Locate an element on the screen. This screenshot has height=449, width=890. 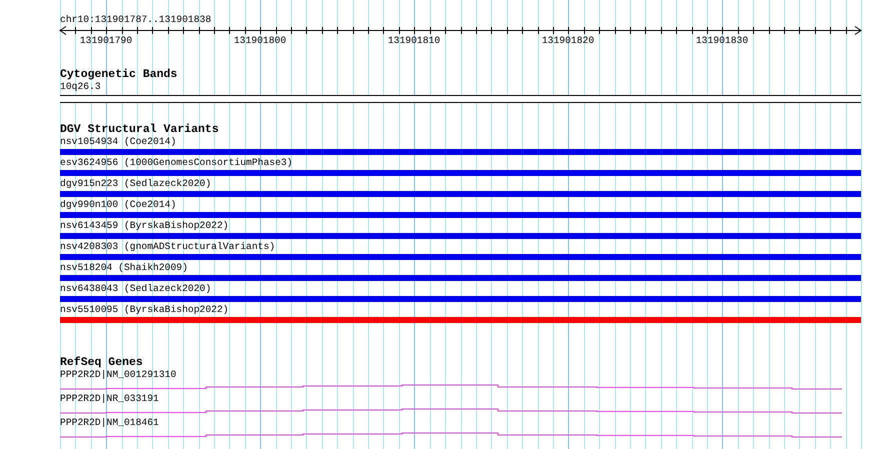
variant-label: nsv6438043 (Sedlazeck2020) is located at coordinates (136, 289).